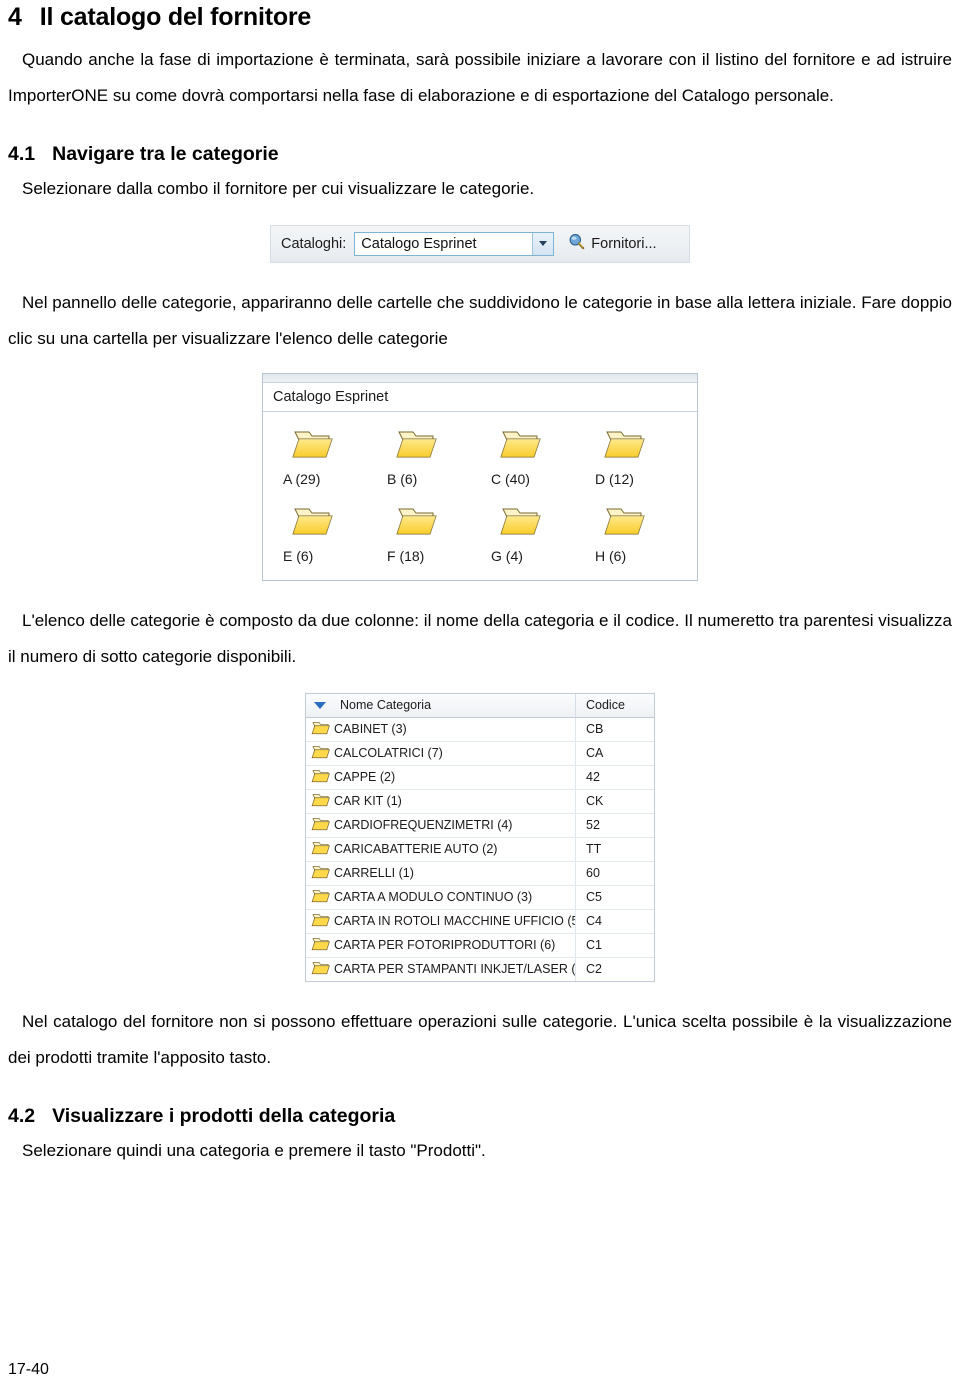 The image size is (960, 1397). What do you see at coordinates (329, 456) in the screenshot?
I see `folder-item: A (29)` at bounding box center [329, 456].